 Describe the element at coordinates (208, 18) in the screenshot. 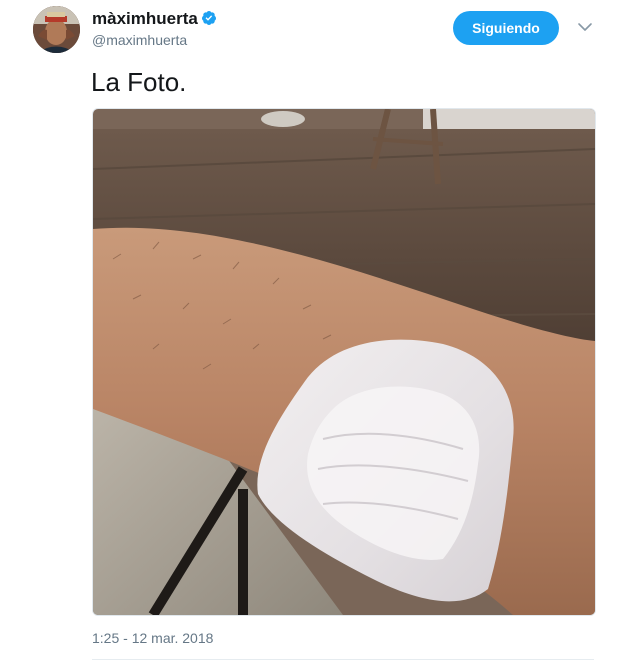

I see `verified-badge-icon` at that location.